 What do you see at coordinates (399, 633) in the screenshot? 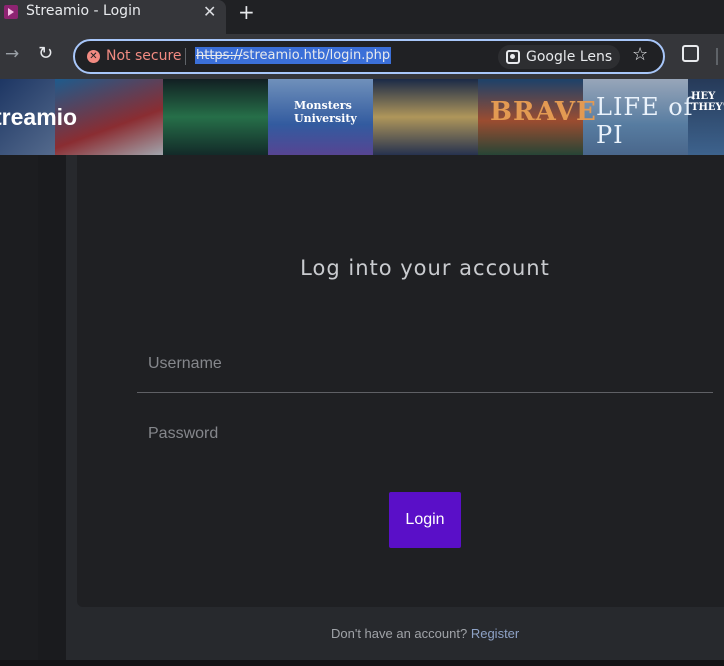
I see `register-prompt-text: Don't have an account?` at bounding box center [399, 633].